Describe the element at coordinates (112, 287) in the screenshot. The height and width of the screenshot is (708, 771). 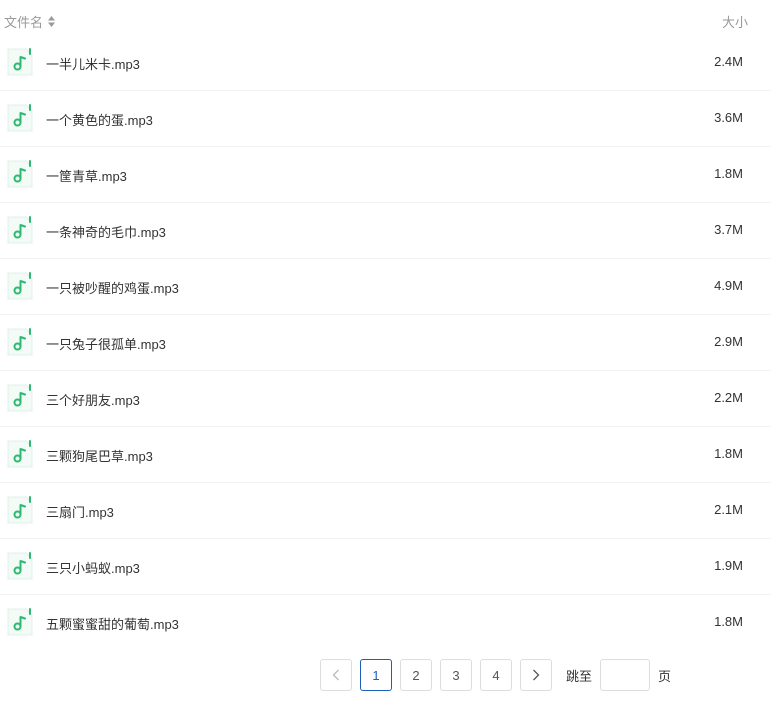
I see `file-name: 一只被吵醒的鸡蛋.mp3` at that location.